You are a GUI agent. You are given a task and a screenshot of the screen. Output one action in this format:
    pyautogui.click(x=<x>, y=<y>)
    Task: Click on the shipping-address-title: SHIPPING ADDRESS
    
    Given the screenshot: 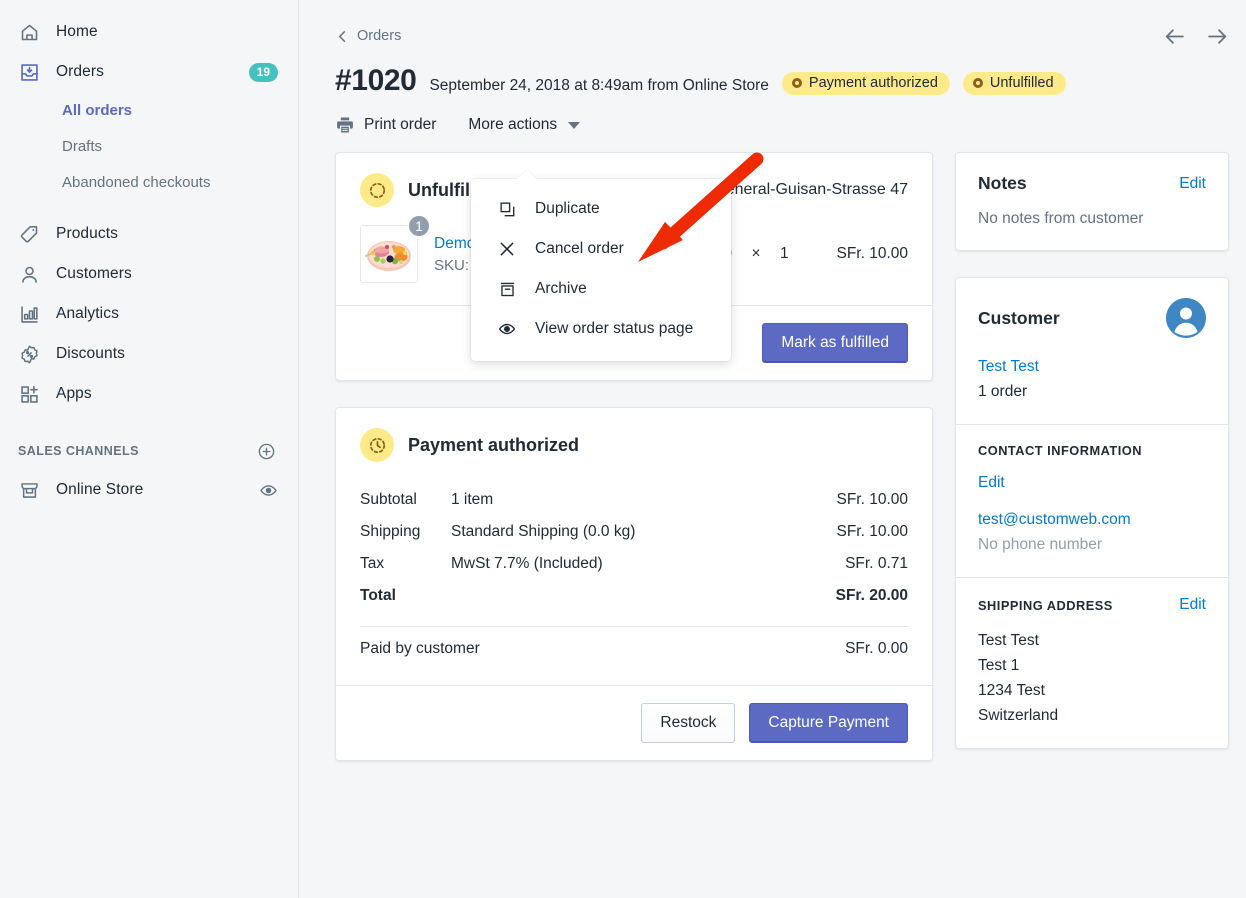 What is the action you would take?
    pyautogui.click(x=1045, y=605)
    